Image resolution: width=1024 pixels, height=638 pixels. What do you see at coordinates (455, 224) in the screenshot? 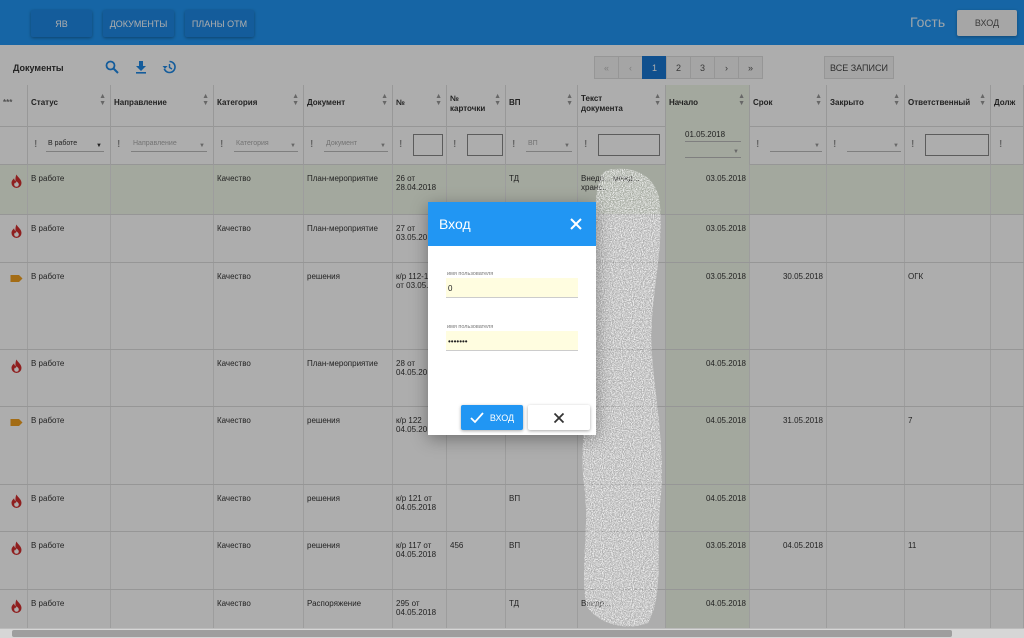
I see `dialog-title: Вход` at bounding box center [455, 224].